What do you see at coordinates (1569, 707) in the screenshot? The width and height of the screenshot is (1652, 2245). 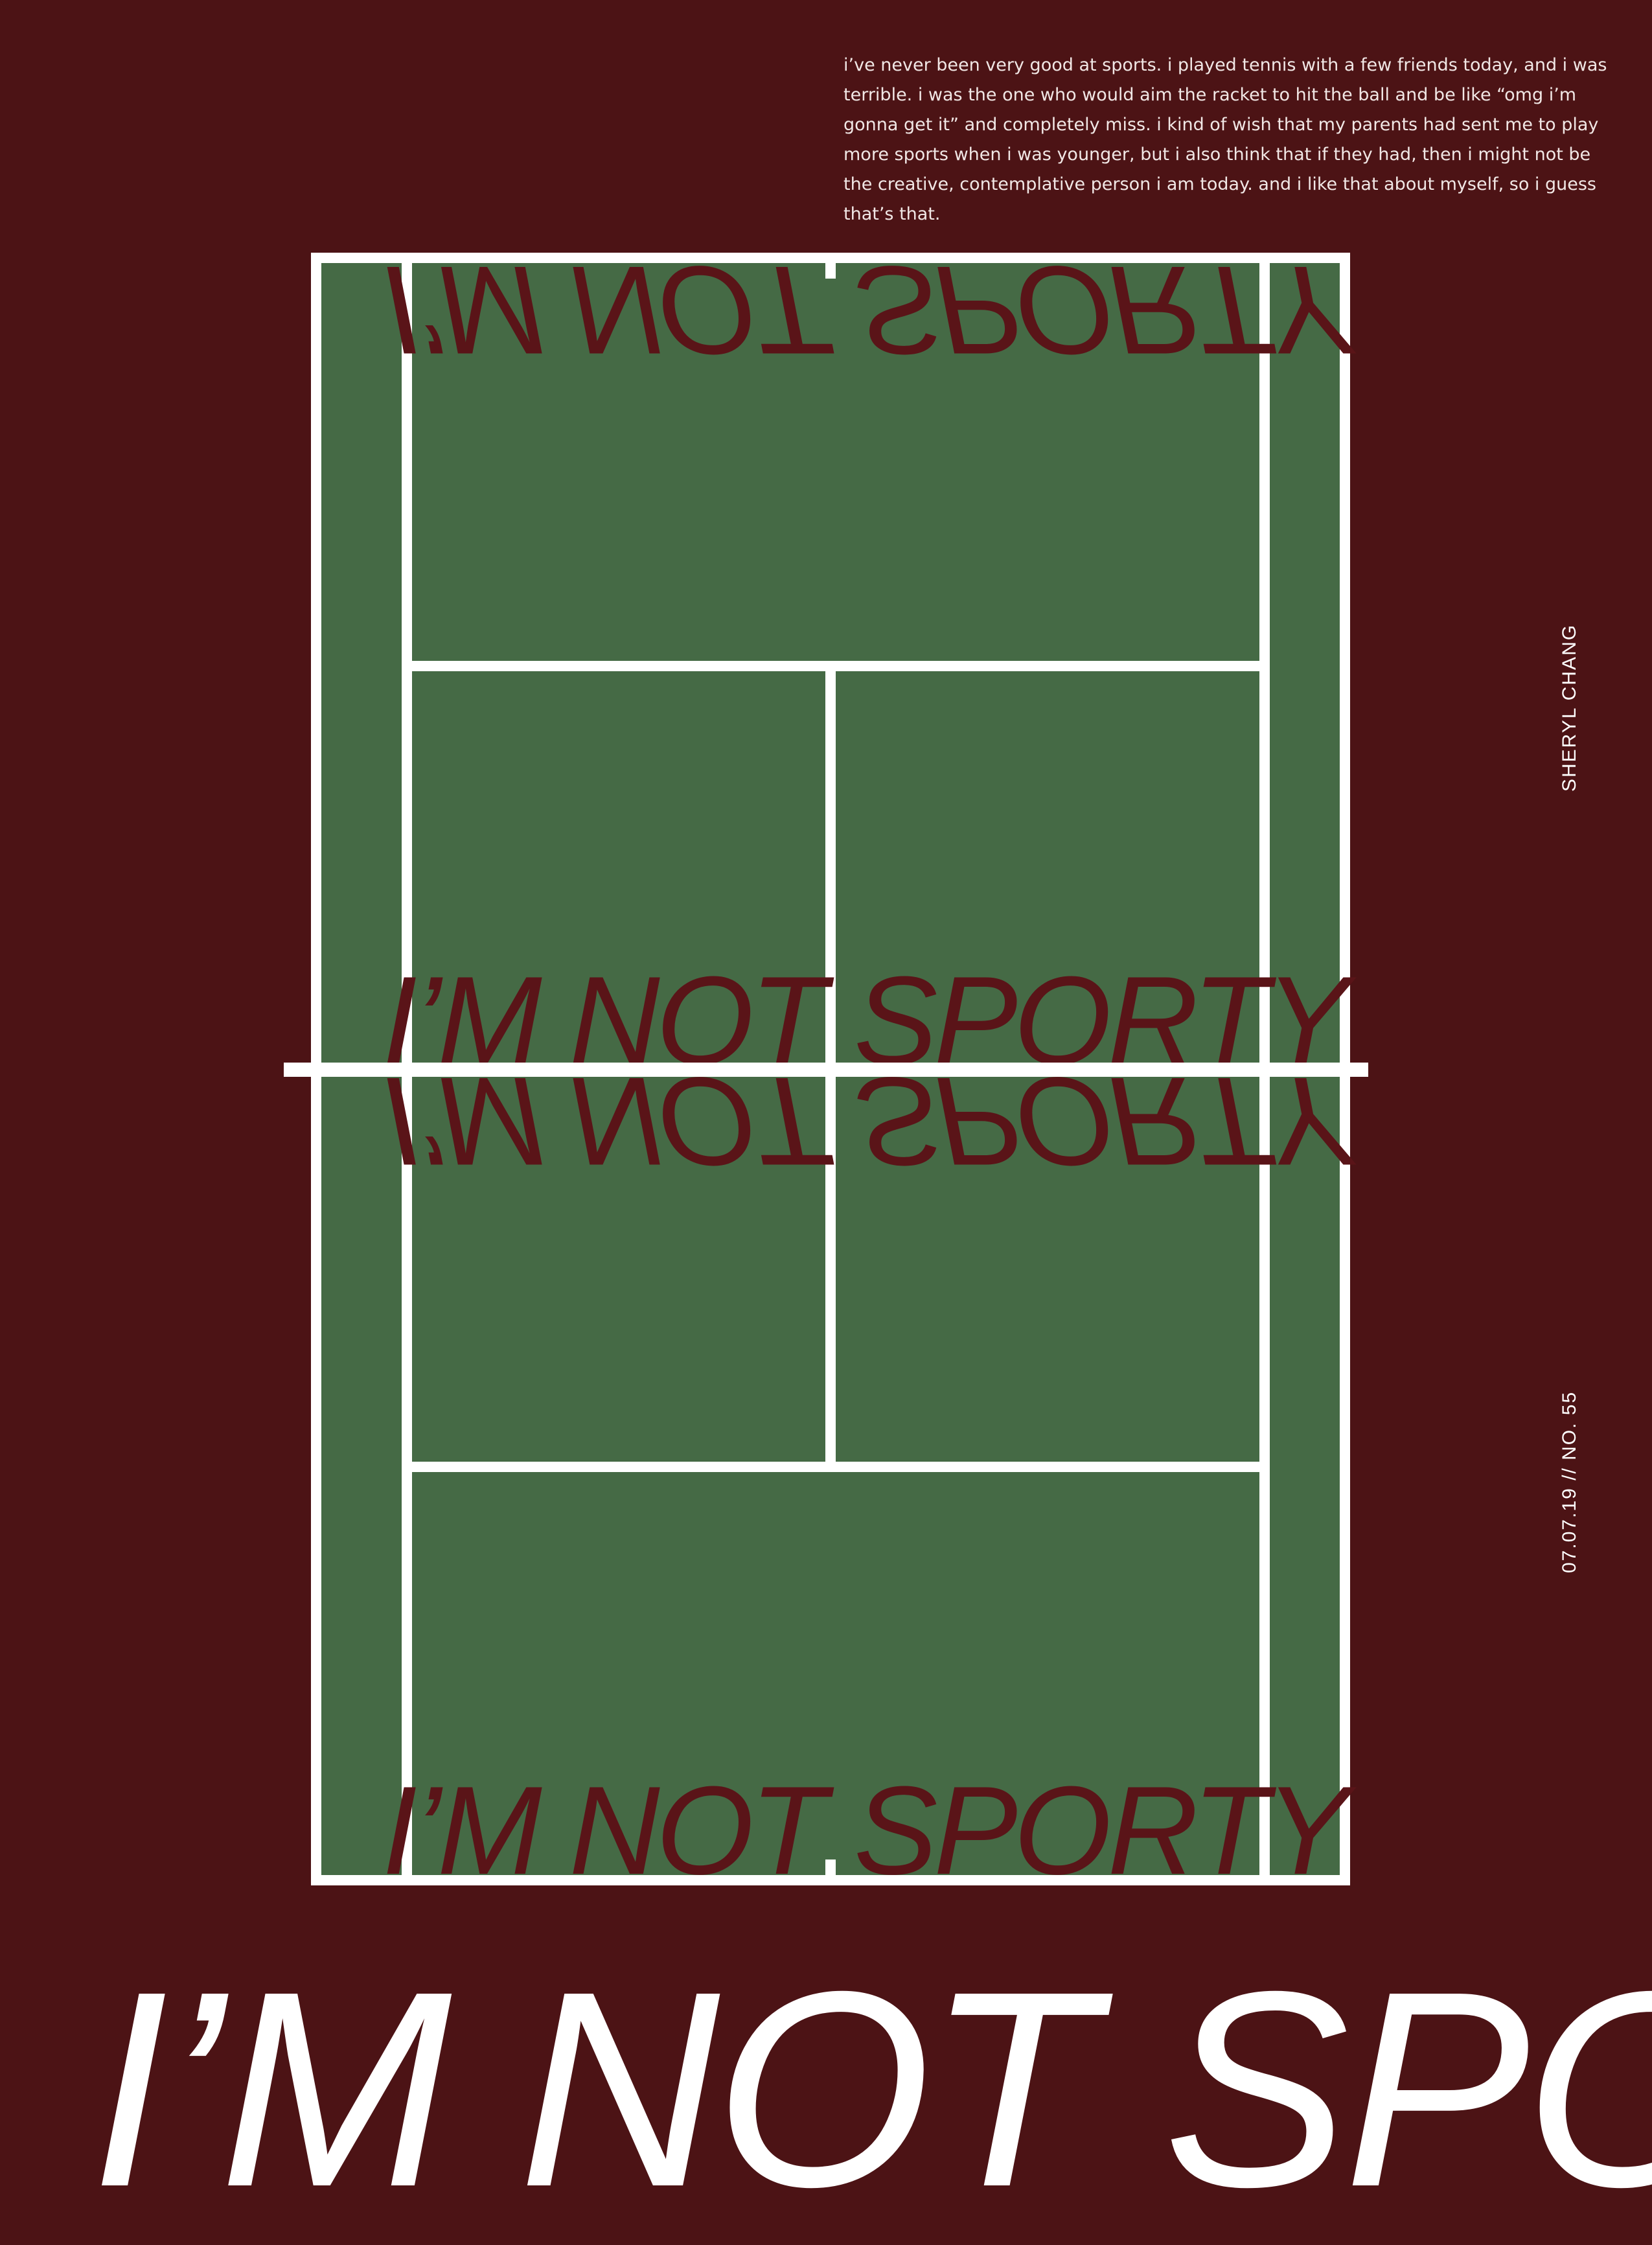 I see `author-name: SHERYL CHANG` at bounding box center [1569, 707].